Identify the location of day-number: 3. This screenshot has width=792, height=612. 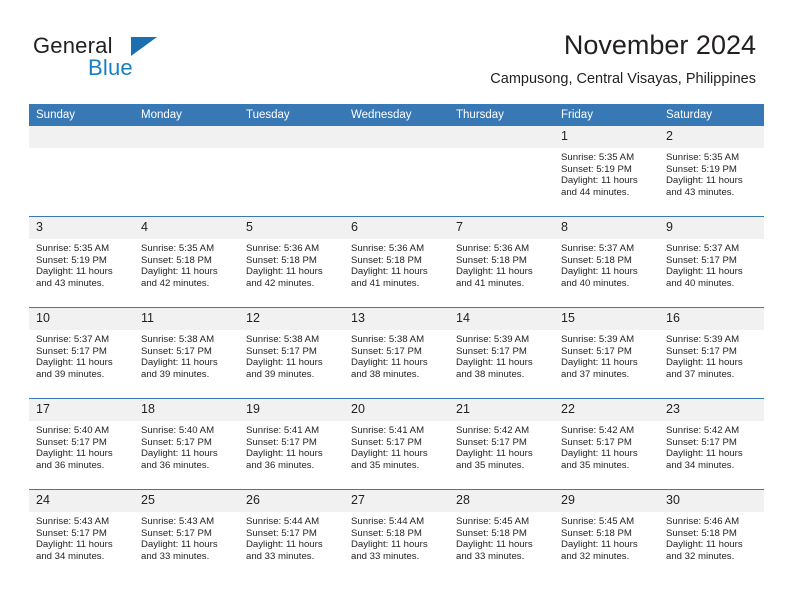
(81, 228).